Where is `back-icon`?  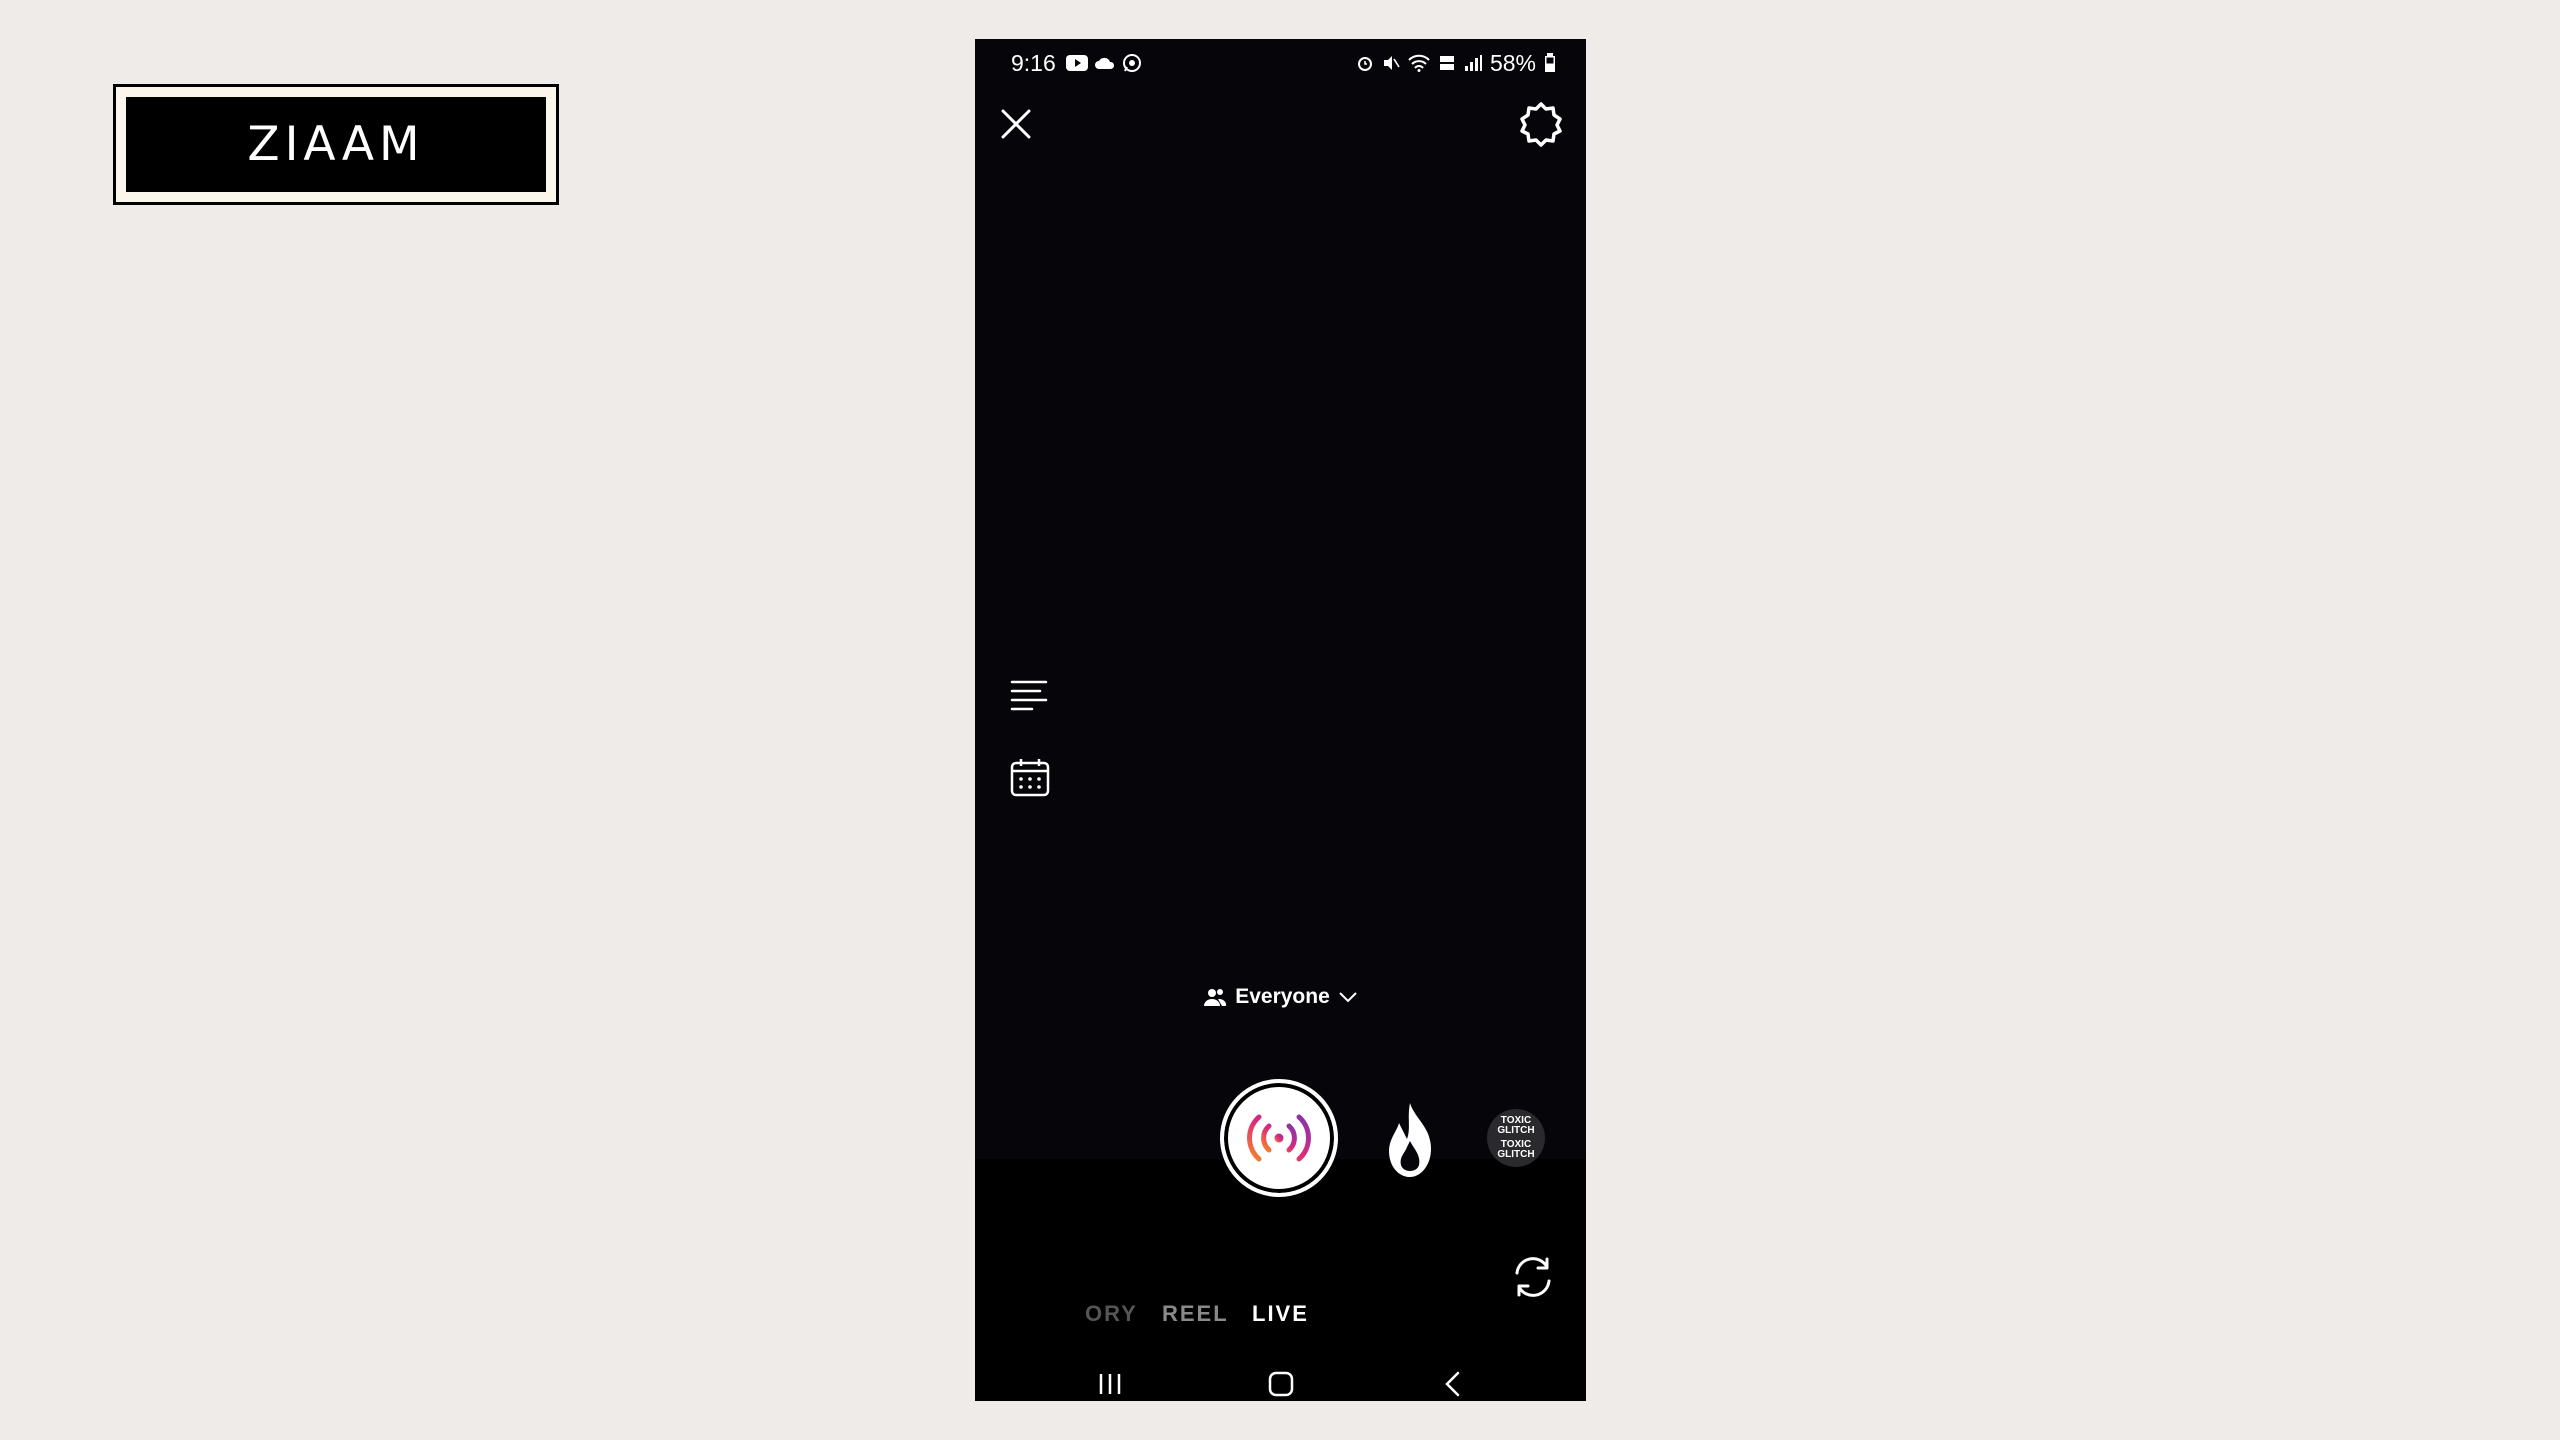
back-icon is located at coordinates (1453, 1384).